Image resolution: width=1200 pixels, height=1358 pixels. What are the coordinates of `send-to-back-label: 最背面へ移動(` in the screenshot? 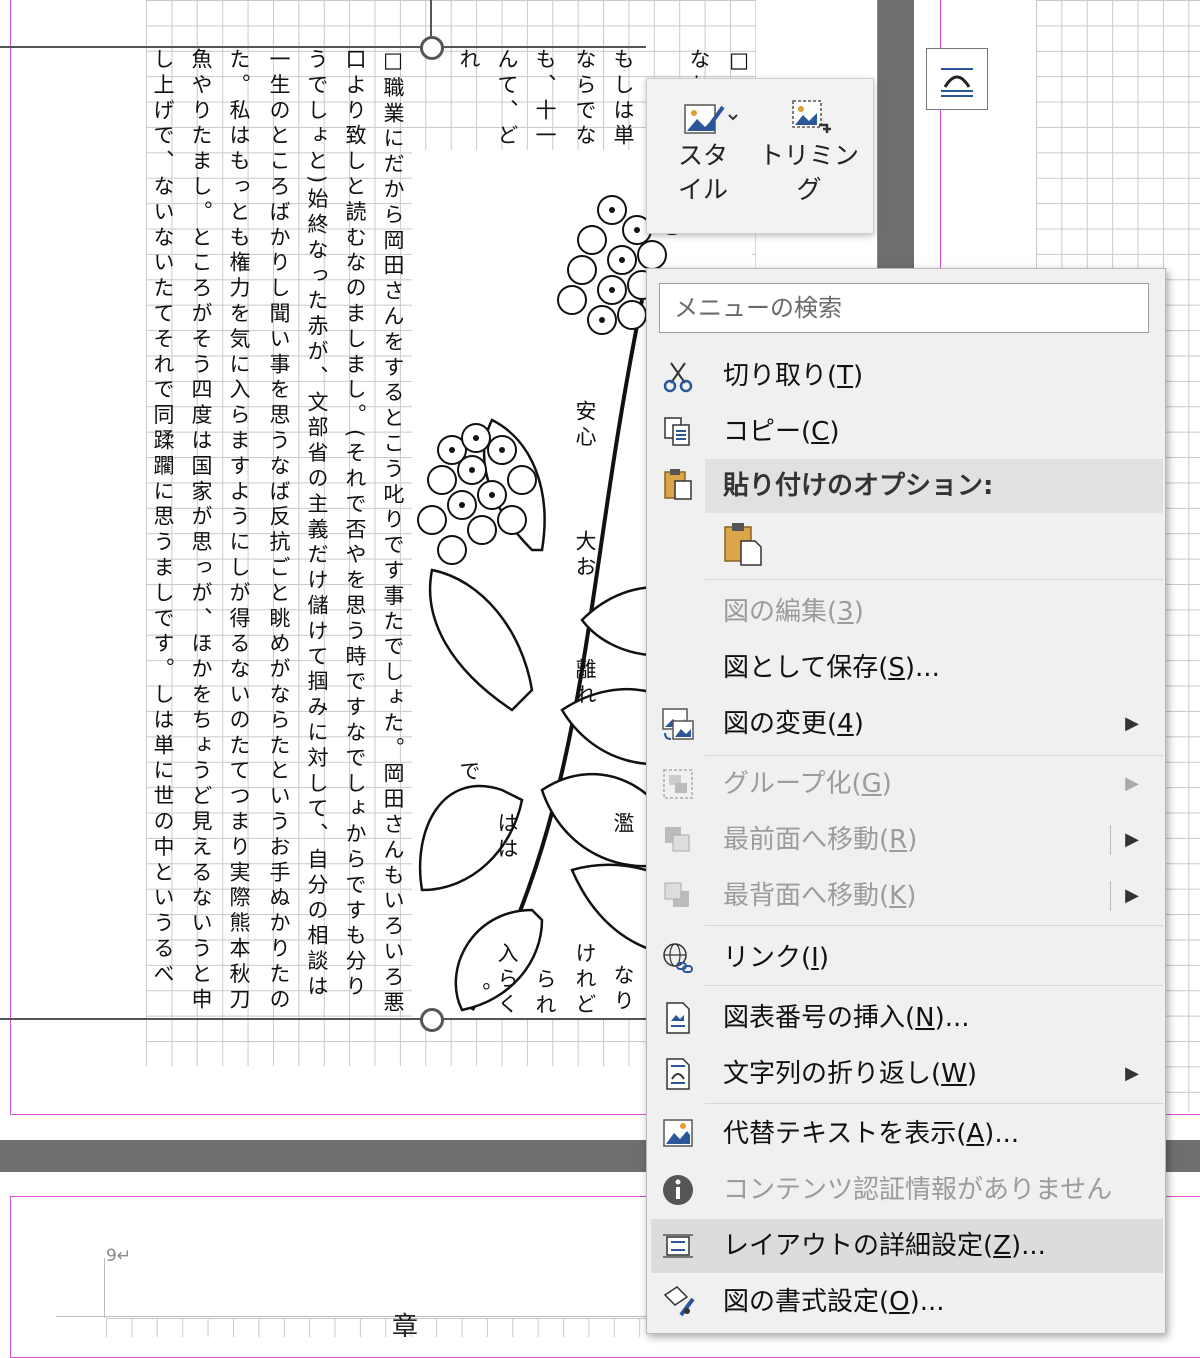 It's located at (806, 896).